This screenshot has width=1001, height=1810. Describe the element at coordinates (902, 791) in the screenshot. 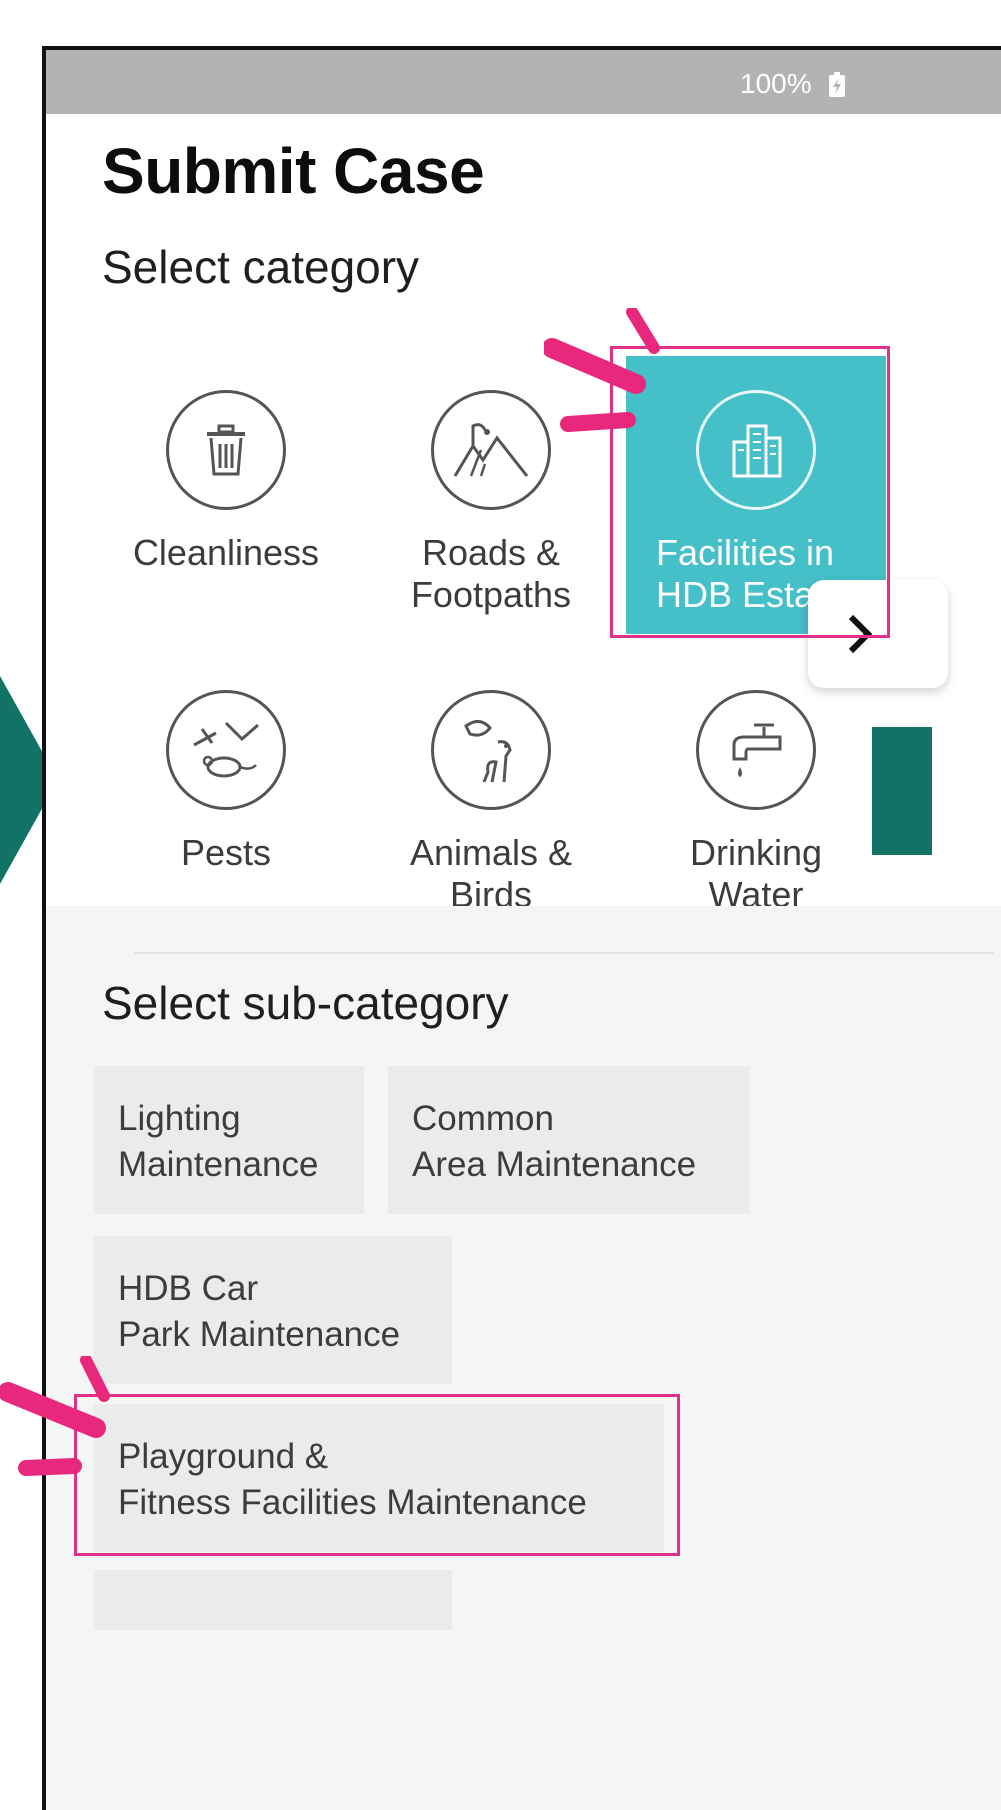

I see `right-arrow-decoration` at that location.